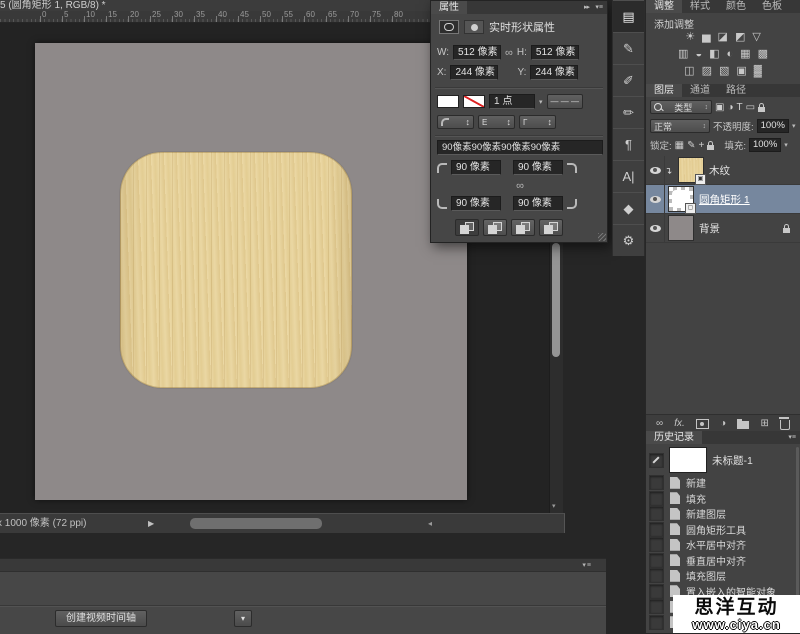 The height and width of the screenshot is (634, 800). I want to click on y-field: 244 像素, so click(554, 72).